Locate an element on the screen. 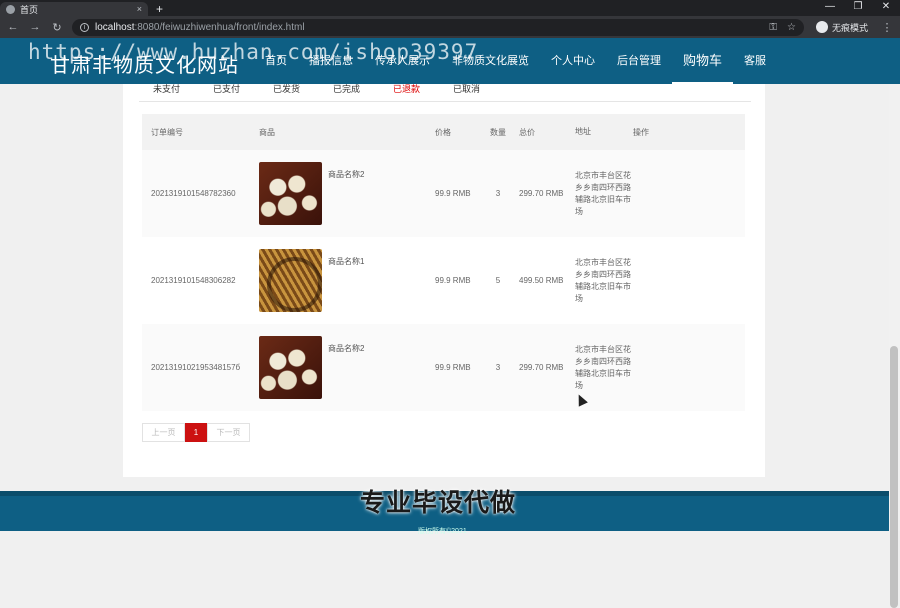 The height and width of the screenshot is (608, 900). page-scrollbar is located at coordinates (894, 346).